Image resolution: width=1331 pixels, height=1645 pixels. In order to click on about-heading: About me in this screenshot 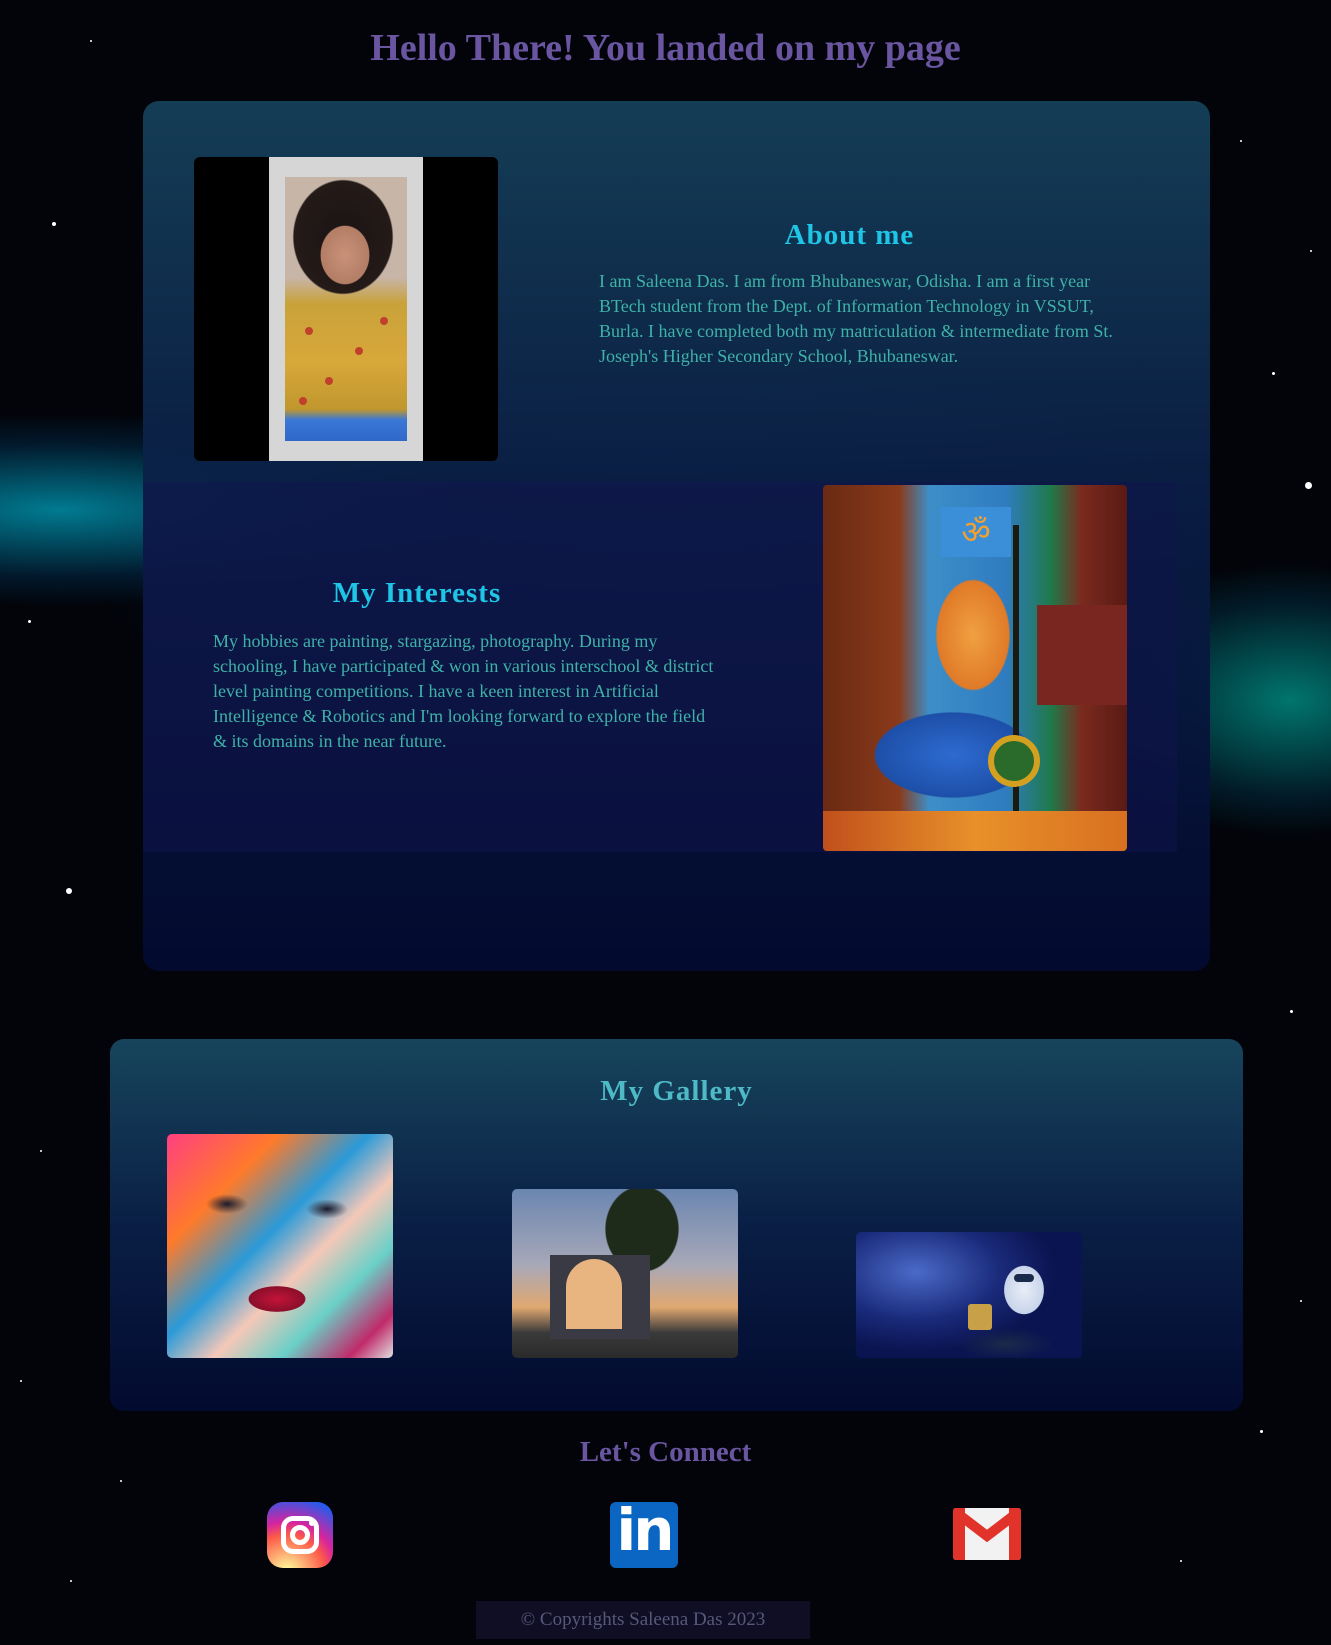, I will do `click(849, 235)`.